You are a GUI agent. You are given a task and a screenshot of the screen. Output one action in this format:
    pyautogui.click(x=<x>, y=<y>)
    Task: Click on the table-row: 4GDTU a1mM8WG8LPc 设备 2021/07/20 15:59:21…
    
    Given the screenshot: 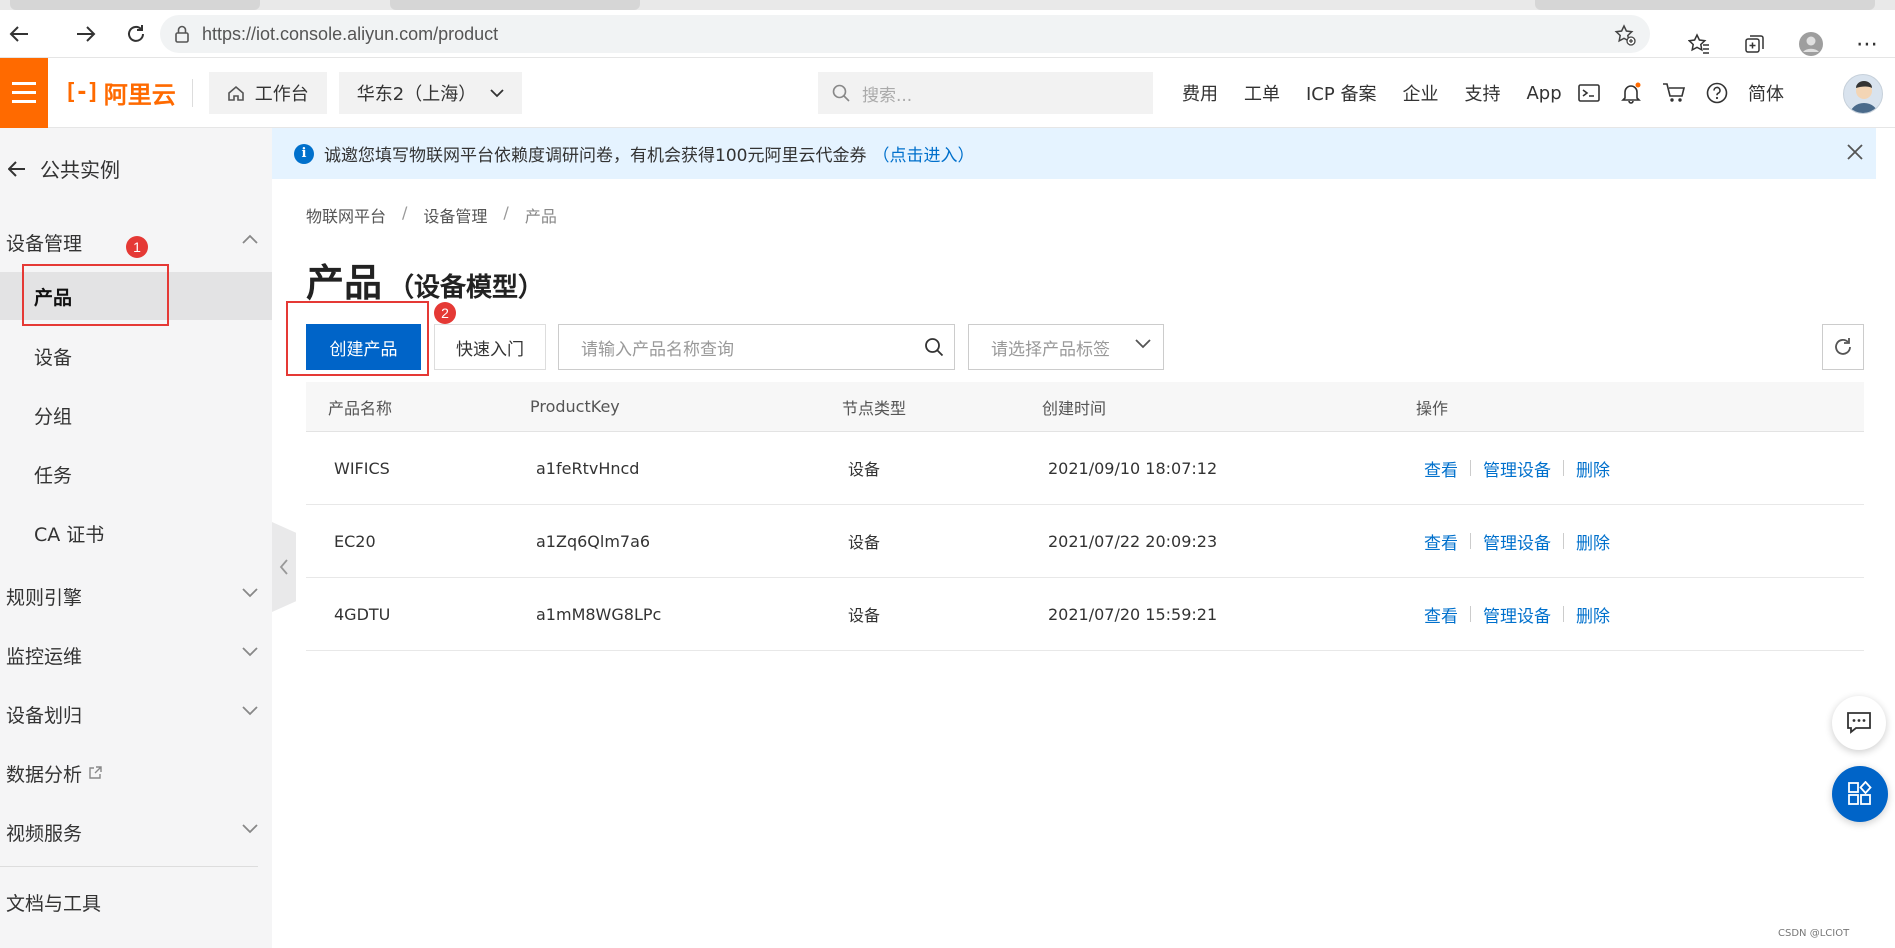 What is the action you would take?
    pyautogui.click(x=1085, y=614)
    